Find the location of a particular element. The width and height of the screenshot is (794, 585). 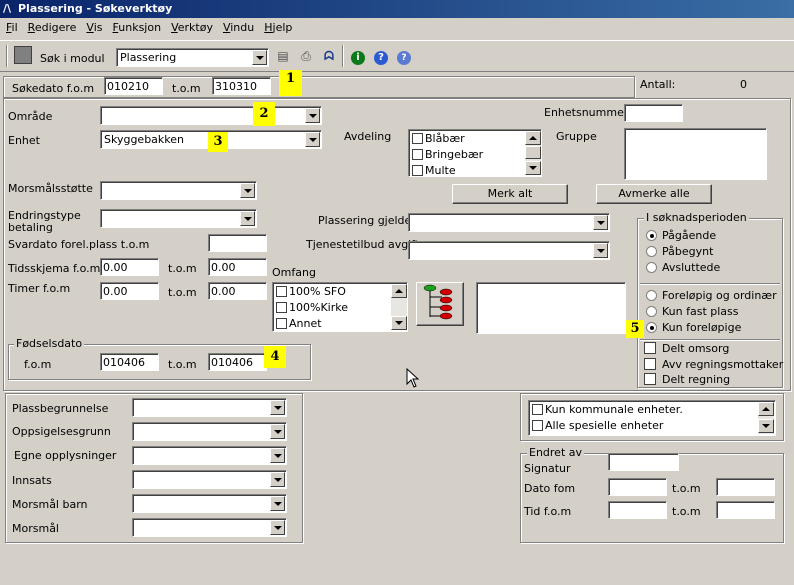

info-icon: i is located at coordinates (358, 56).